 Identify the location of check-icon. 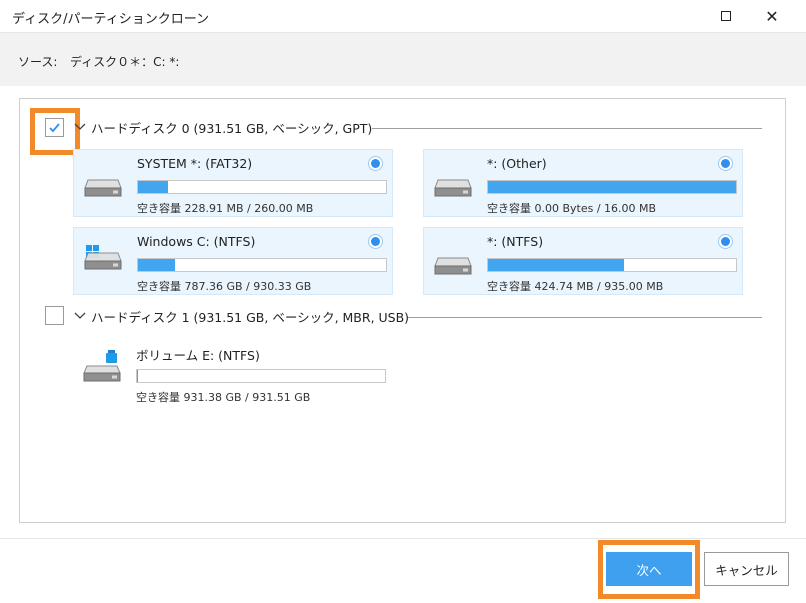
(54, 128).